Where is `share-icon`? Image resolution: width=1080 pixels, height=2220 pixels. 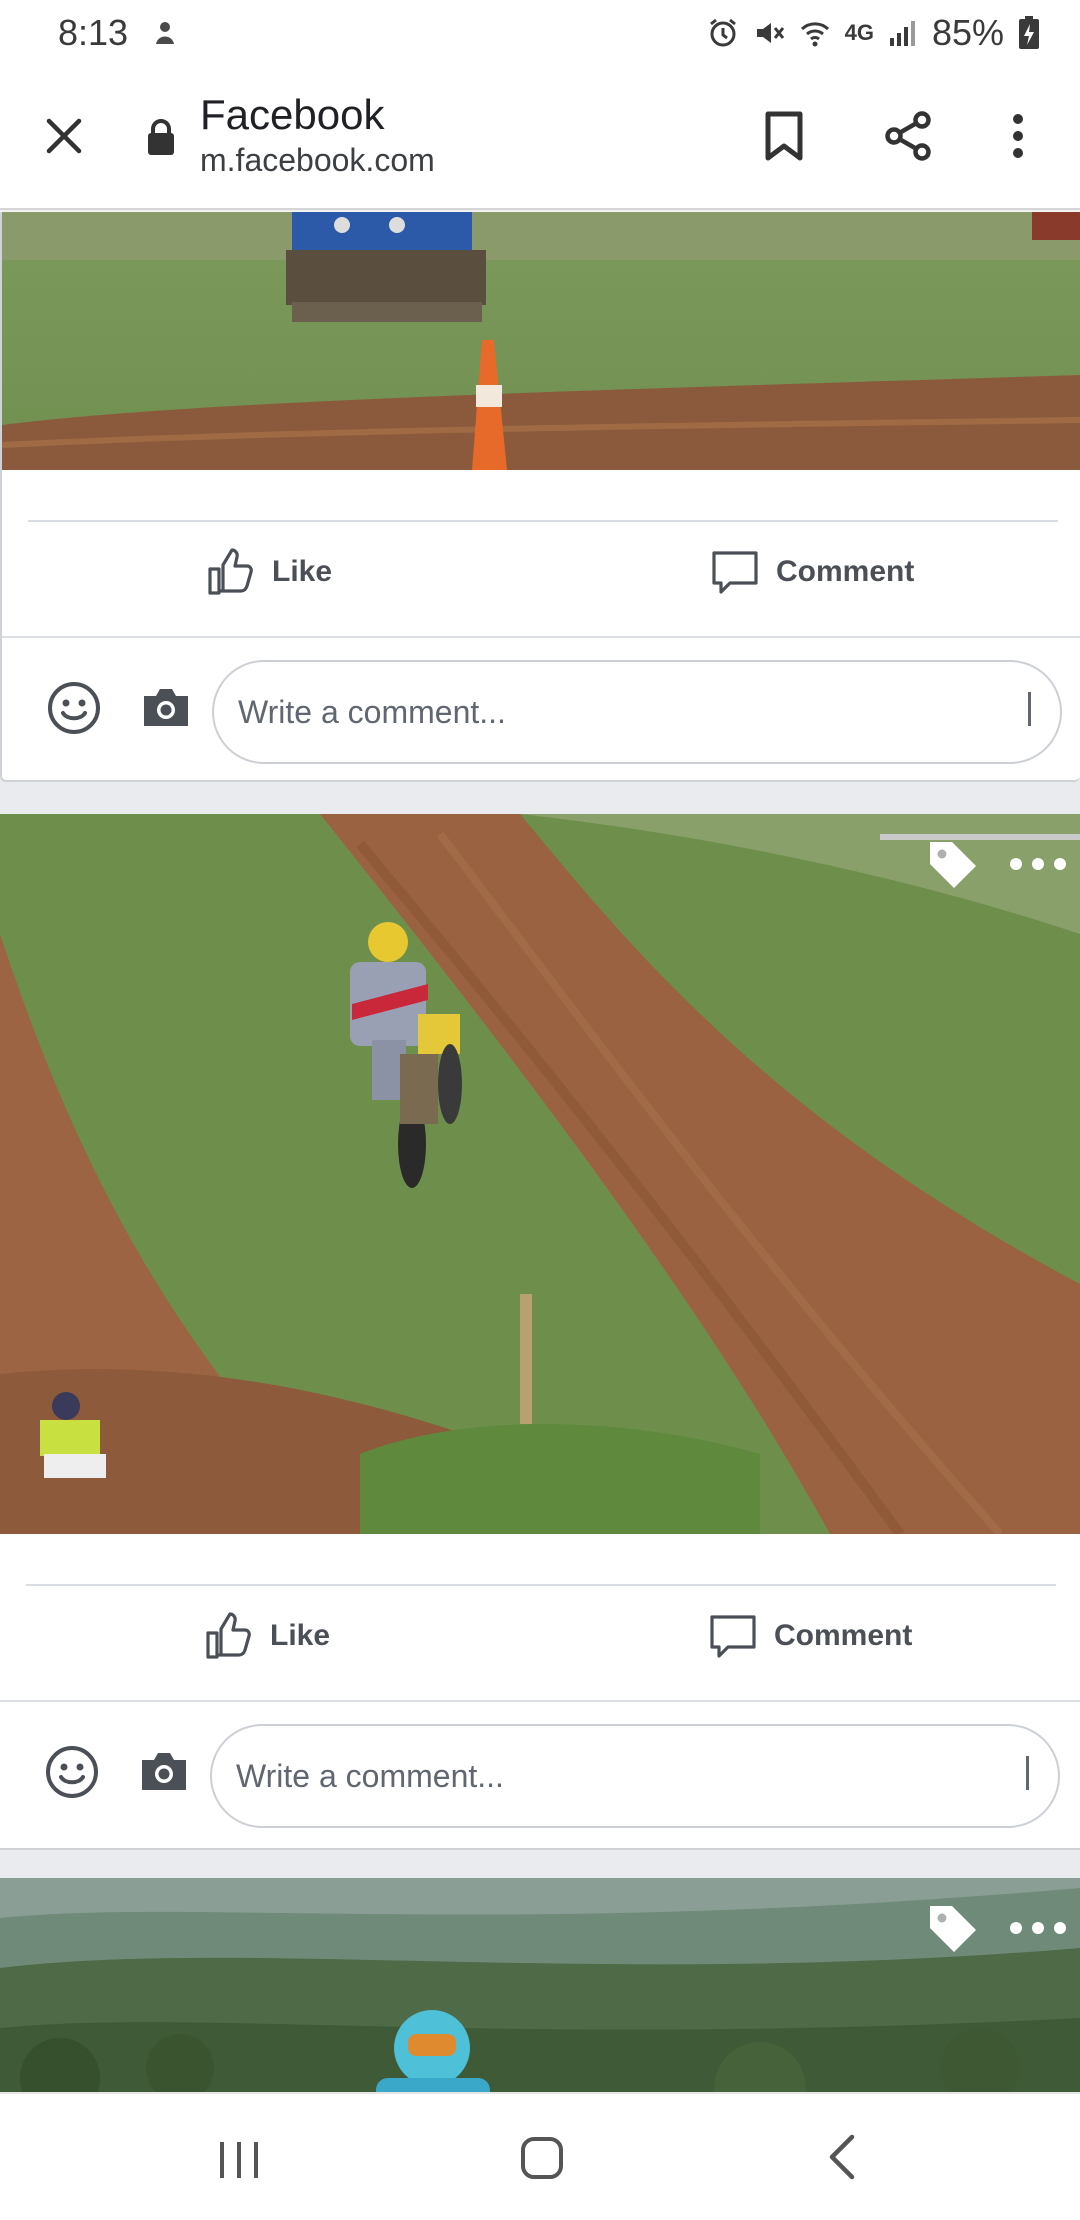 share-icon is located at coordinates (908, 136).